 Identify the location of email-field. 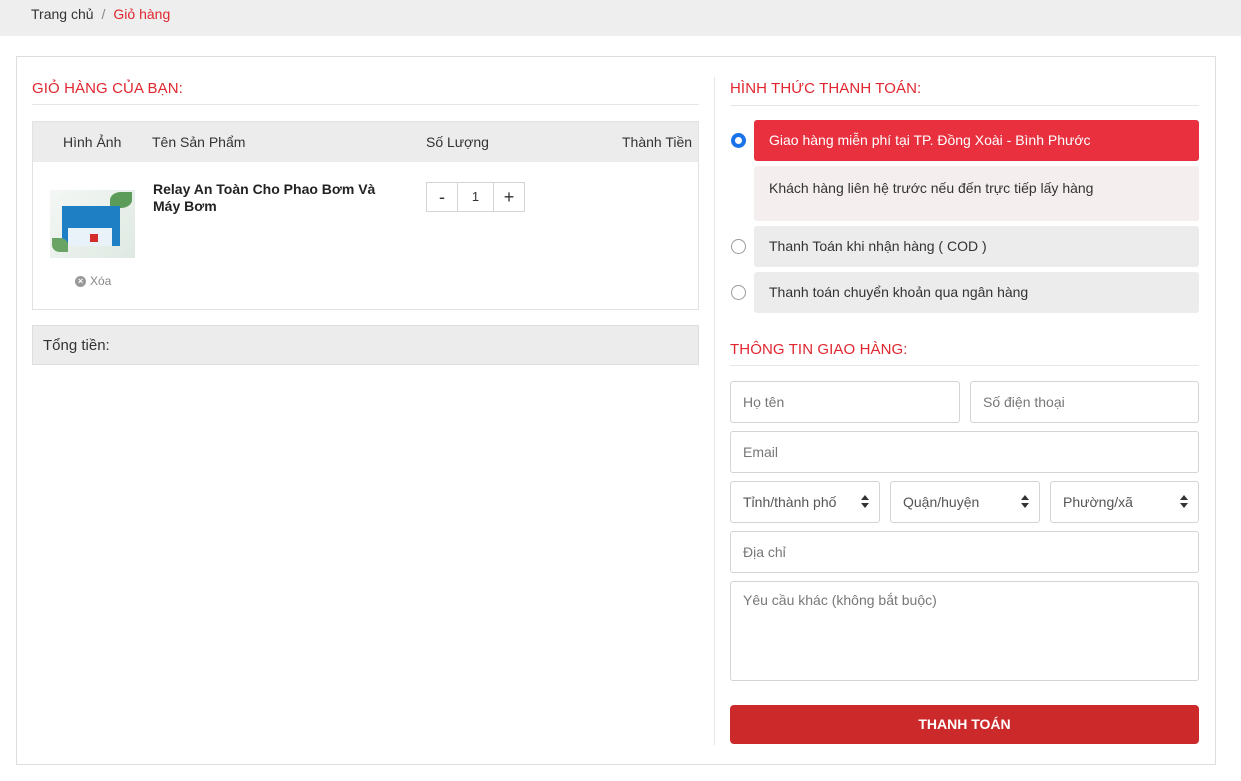
(964, 452).